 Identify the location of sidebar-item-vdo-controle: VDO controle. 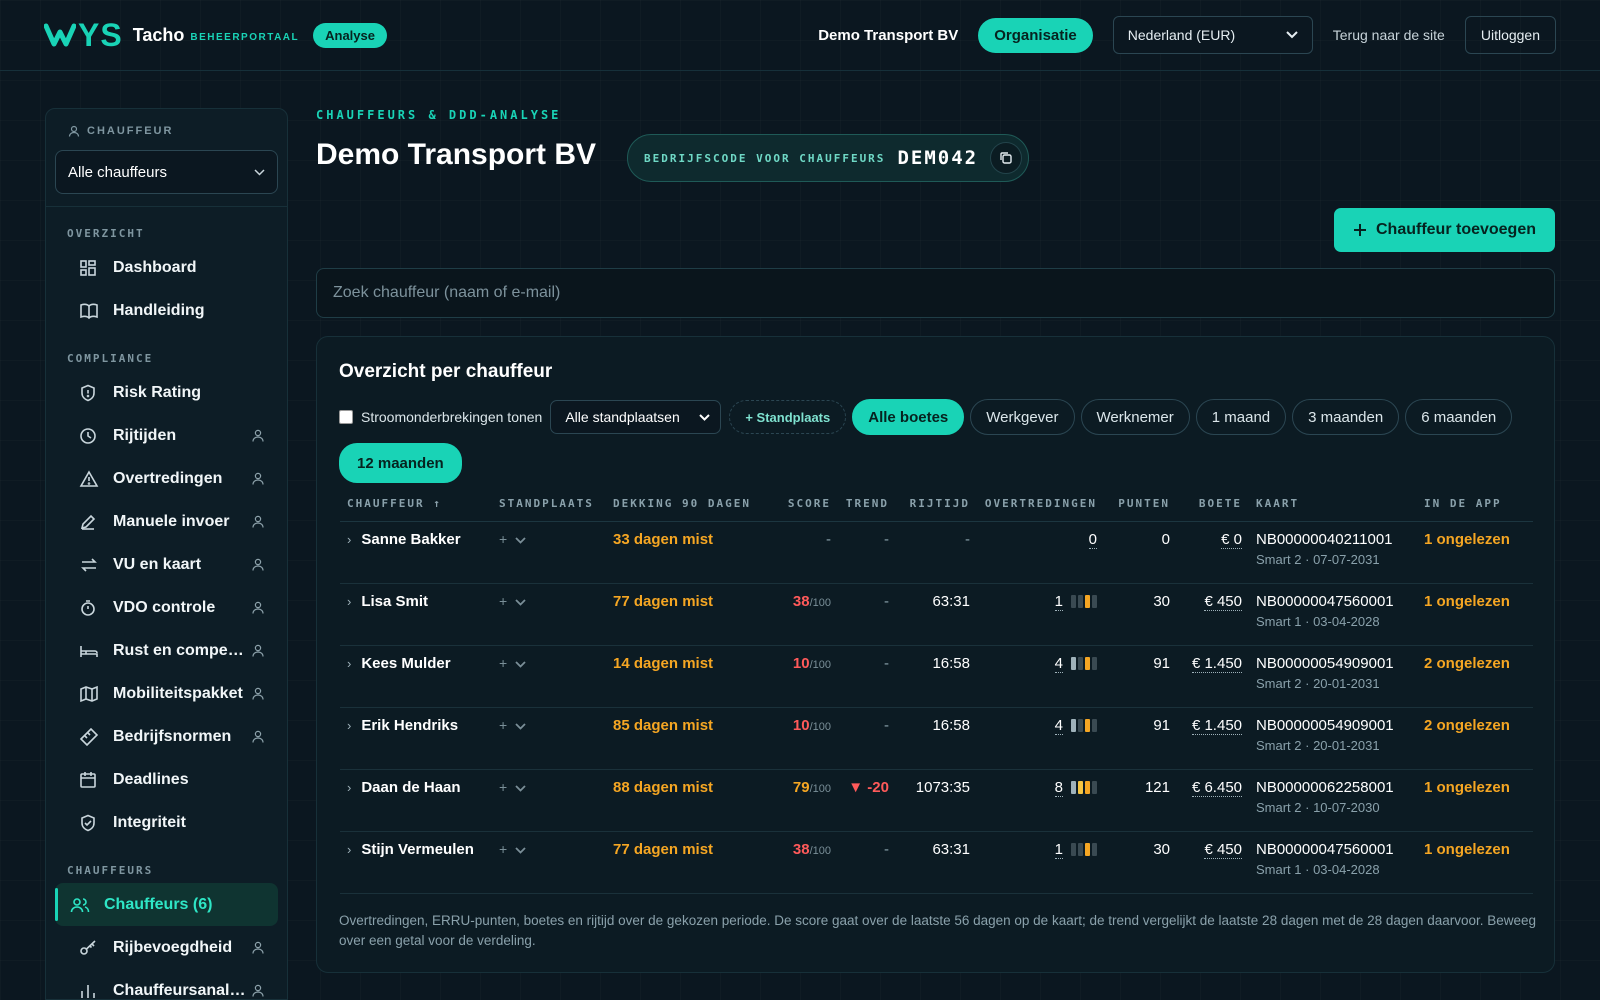
(166, 607).